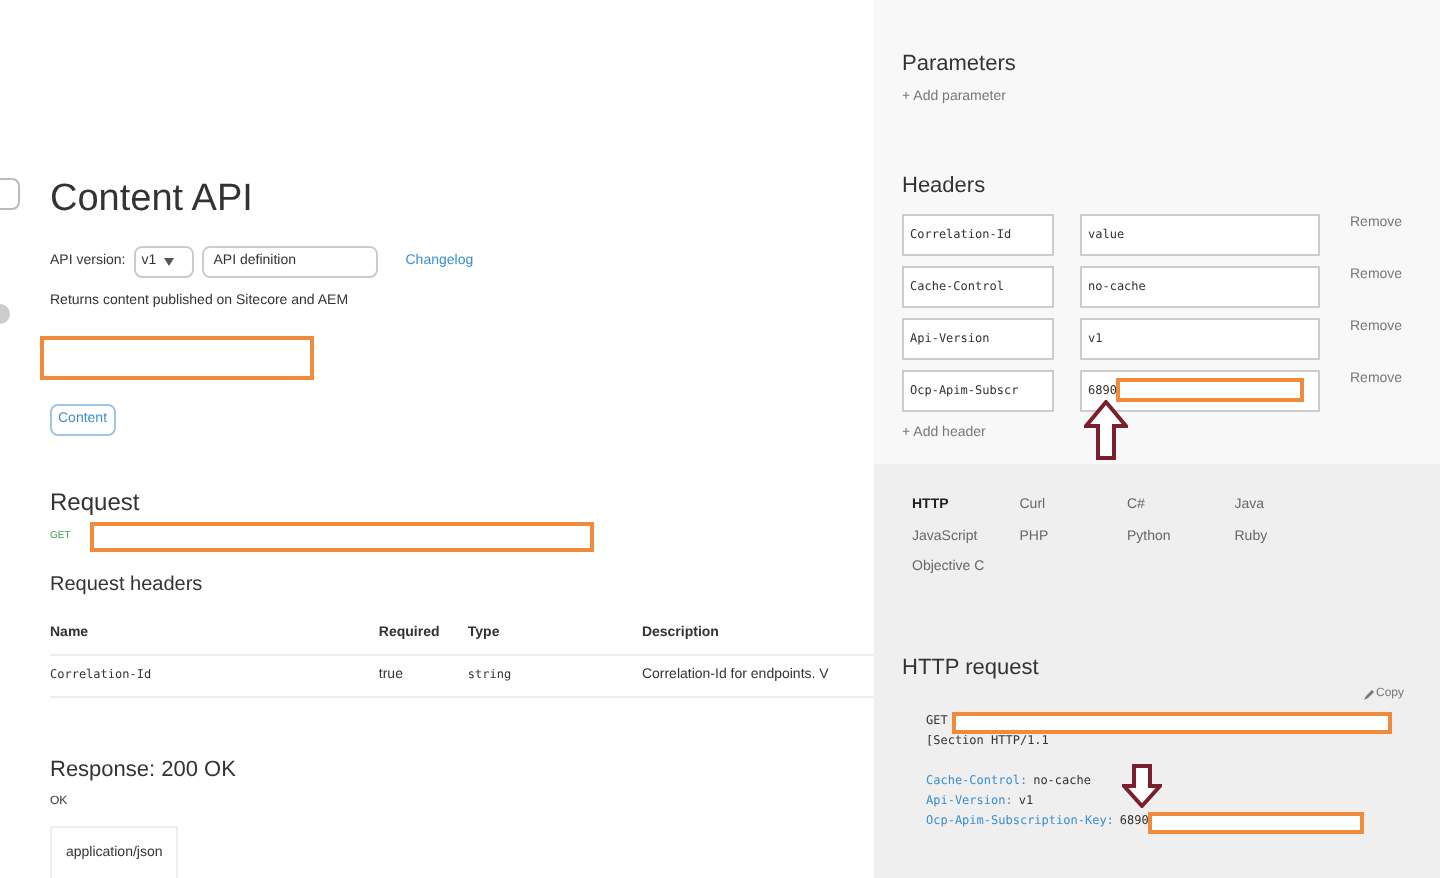 The image size is (1440, 878). Describe the element at coordinates (1368, 695) in the screenshot. I see `pencil-icon` at that location.